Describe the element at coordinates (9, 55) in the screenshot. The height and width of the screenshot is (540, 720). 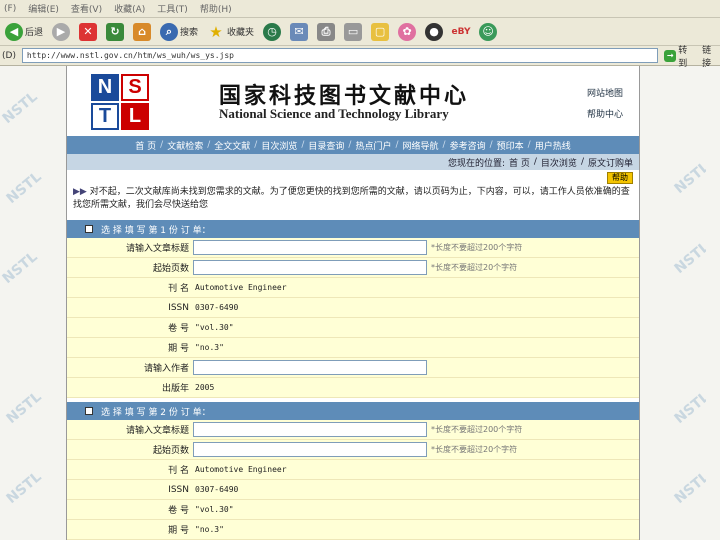
I see `address-label: (D)` at that location.